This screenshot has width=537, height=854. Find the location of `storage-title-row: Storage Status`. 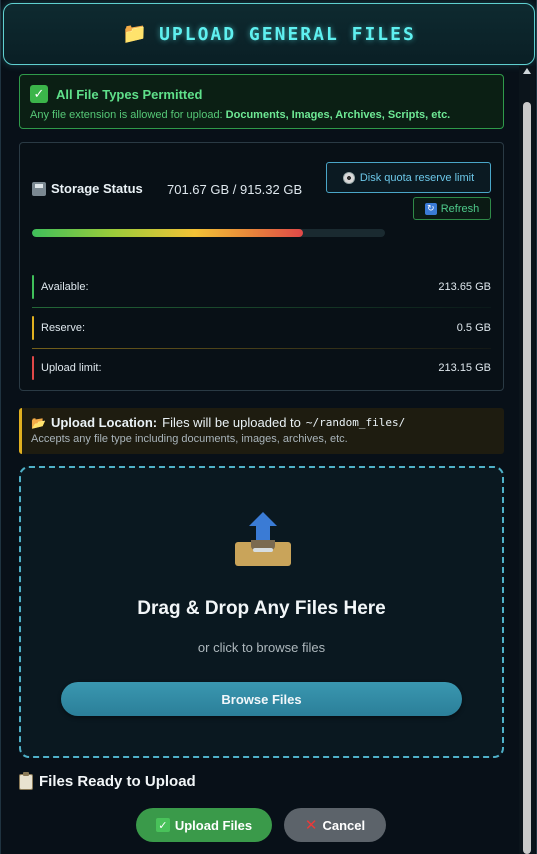

storage-title-row: Storage Status is located at coordinates (87, 188).